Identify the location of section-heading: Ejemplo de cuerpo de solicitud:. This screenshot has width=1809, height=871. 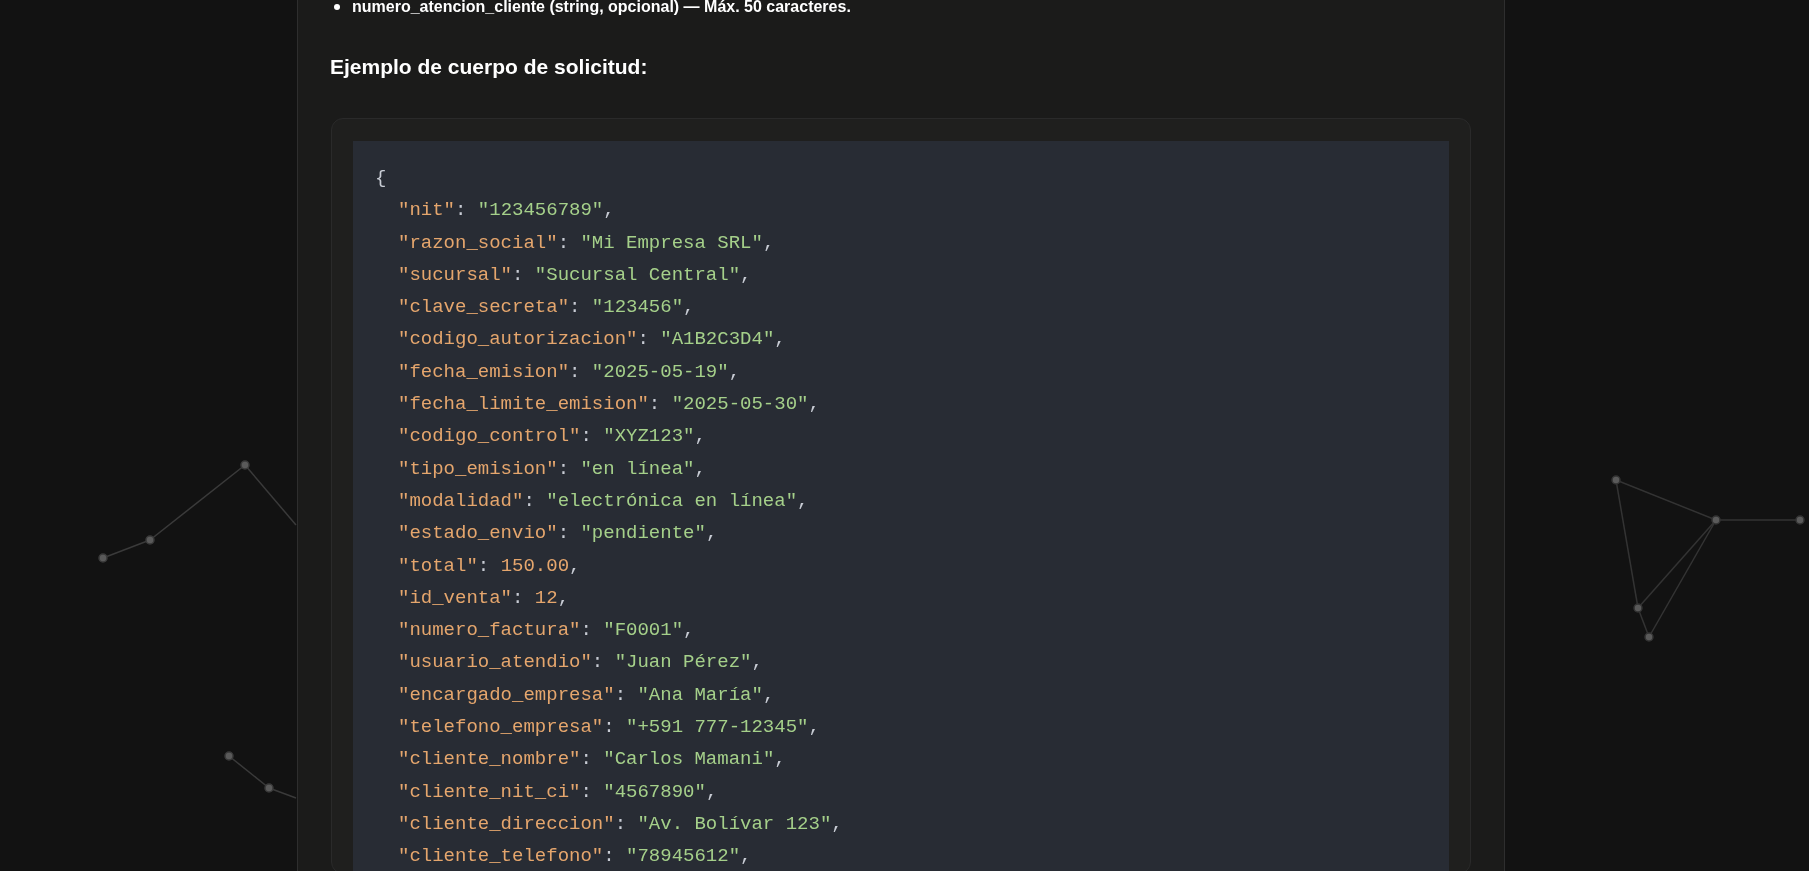
(489, 67).